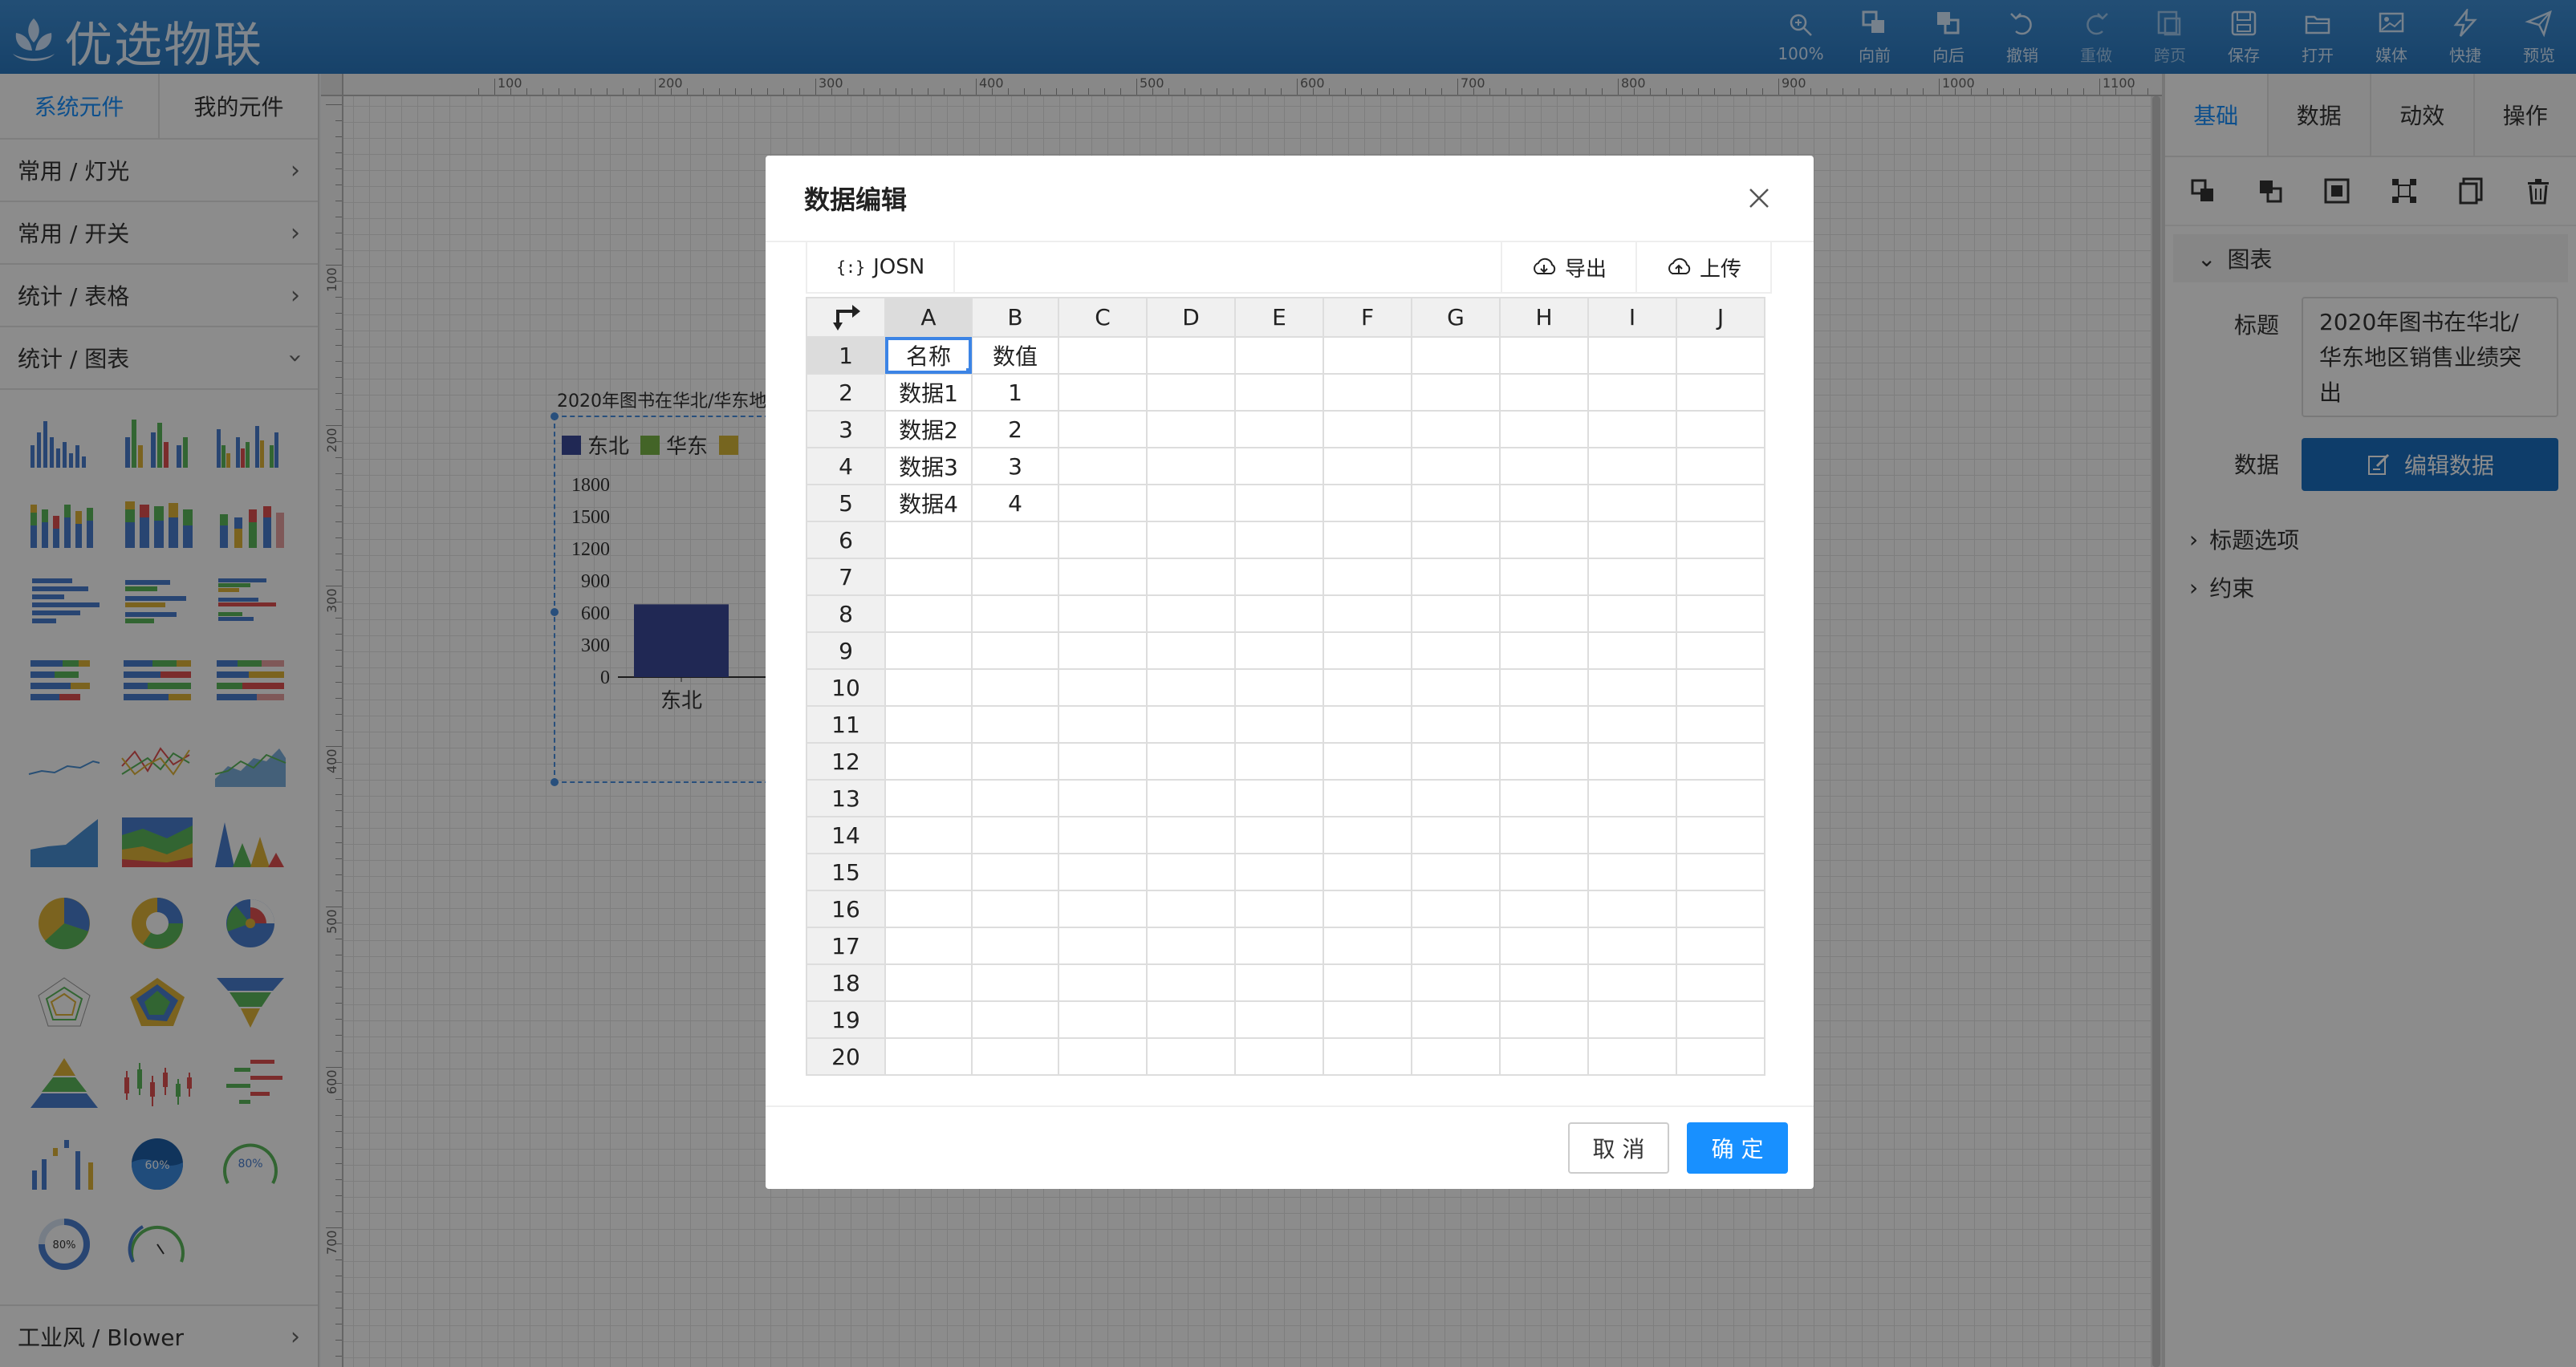 The width and height of the screenshot is (2576, 1367). What do you see at coordinates (846, 540) in the screenshot?
I see `row-header: 6` at bounding box center [846, 540].